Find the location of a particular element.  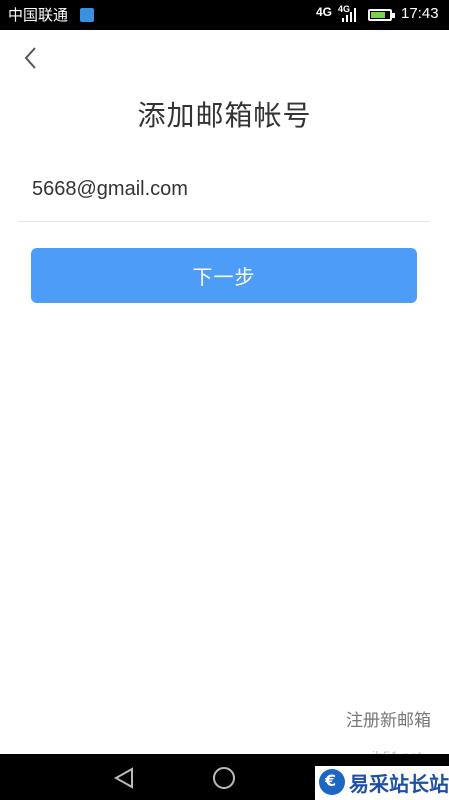

battery-icon is located at coordinates (381, 15).